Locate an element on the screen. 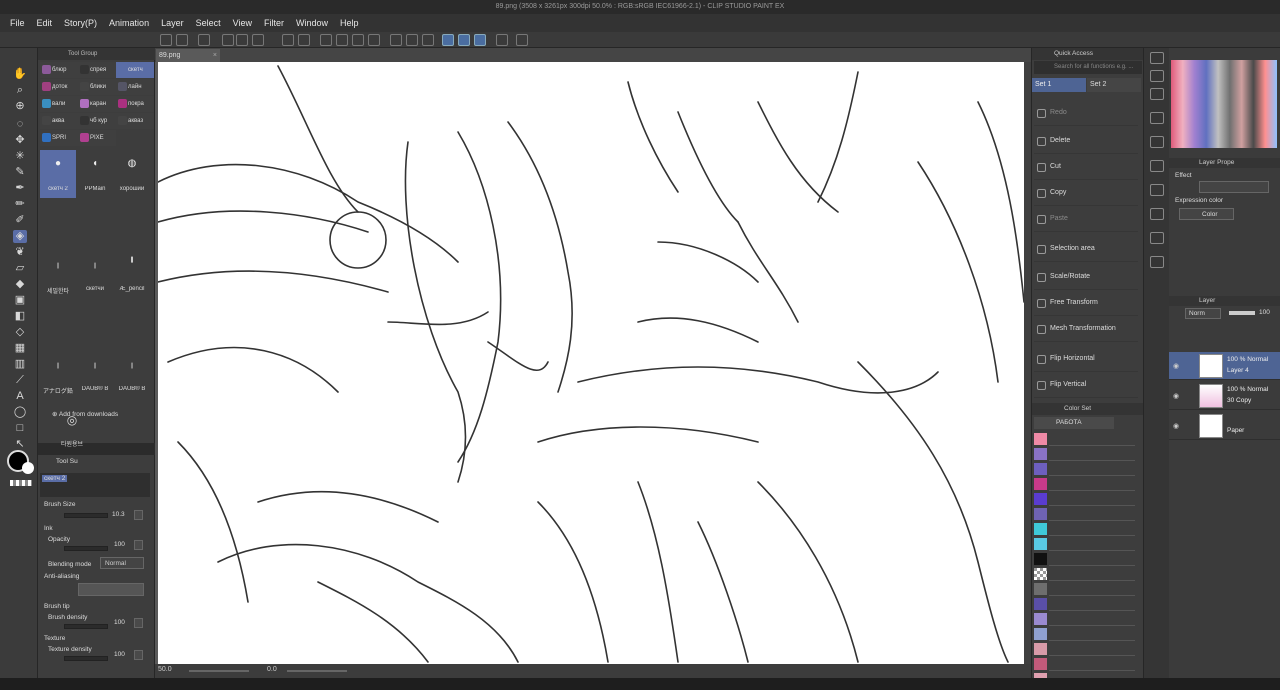 Image resolution: width=1280 pixels, height=690 pixels. ruler-icon is located at coordinates (396, 40).